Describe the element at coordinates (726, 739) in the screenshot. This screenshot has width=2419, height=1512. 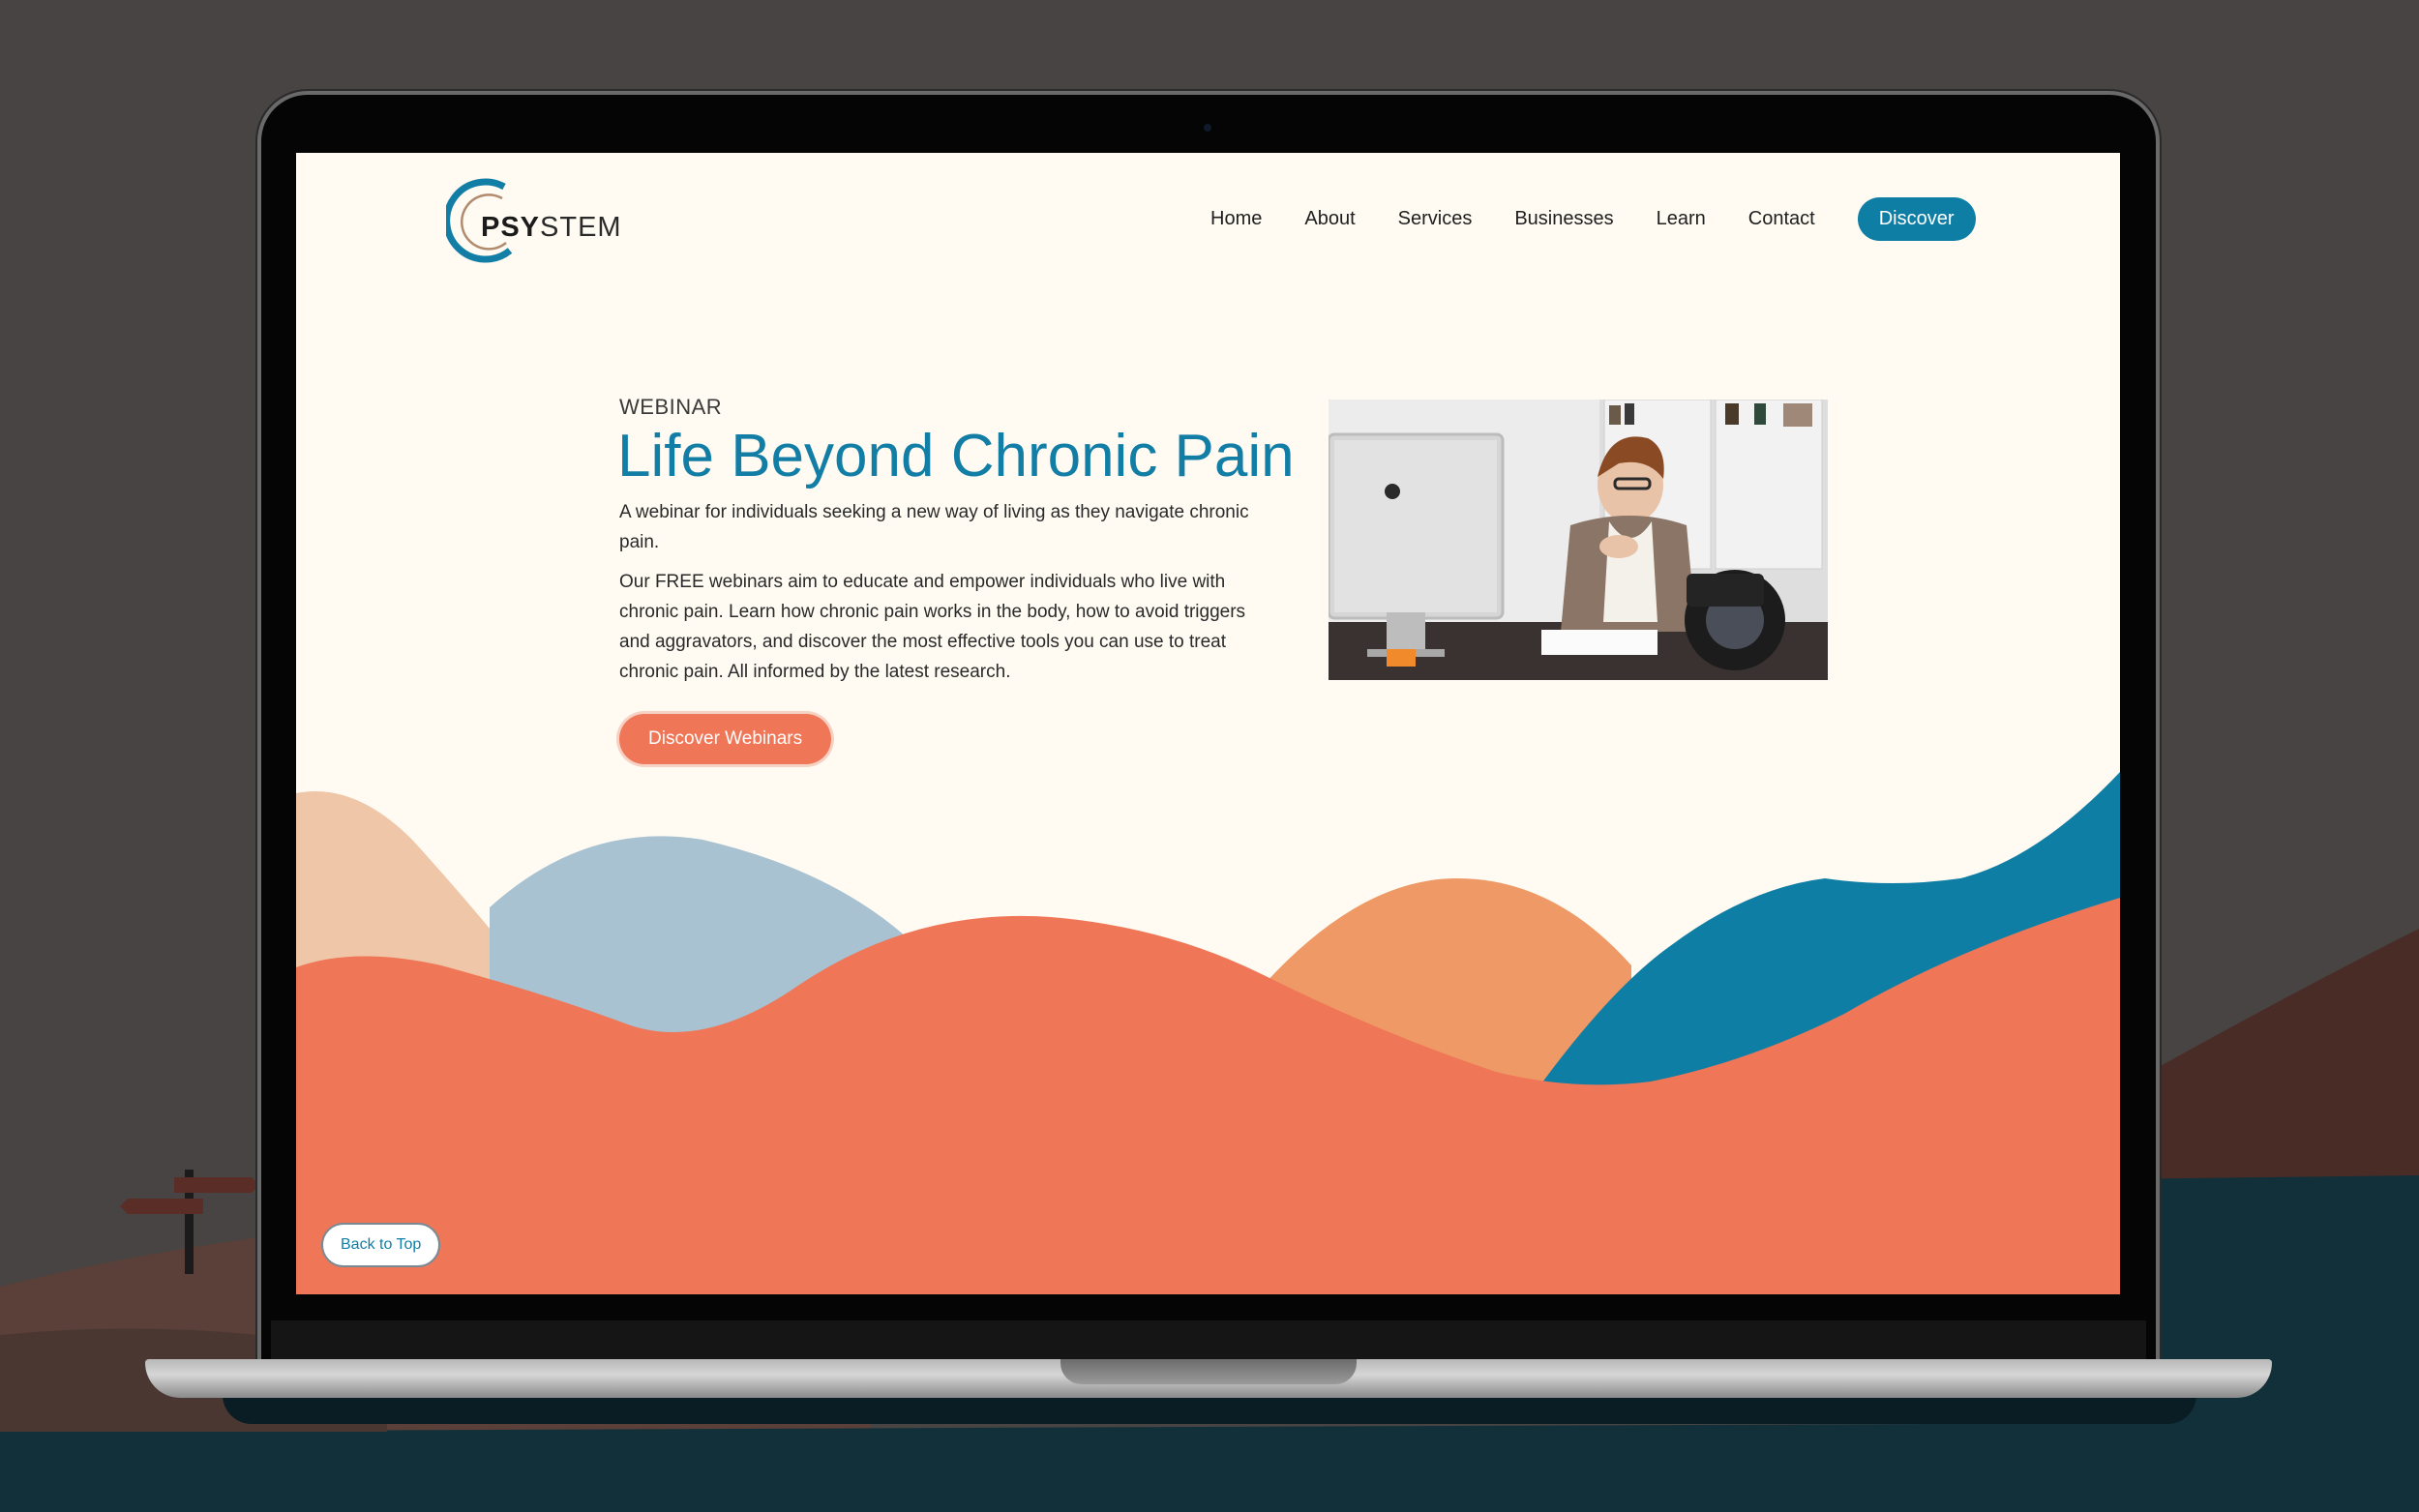
I see `discover-webinars-button: Discover Webinars` at that location.